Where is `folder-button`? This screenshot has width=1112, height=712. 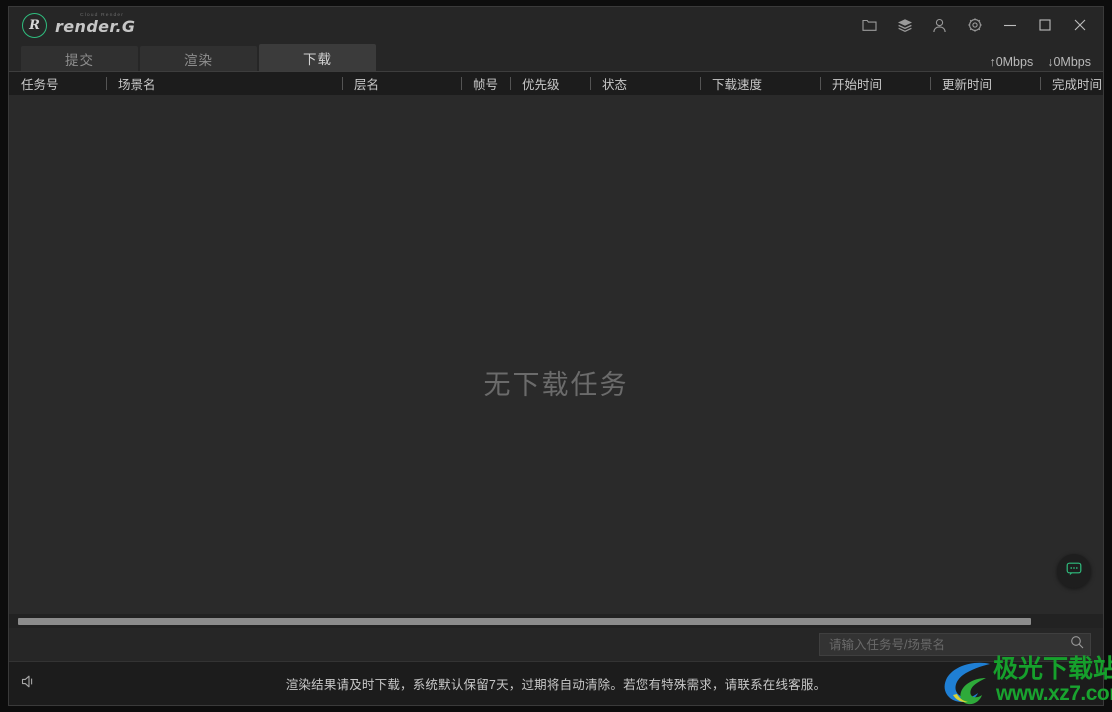
folder-button is located at coordinates (869, 25).